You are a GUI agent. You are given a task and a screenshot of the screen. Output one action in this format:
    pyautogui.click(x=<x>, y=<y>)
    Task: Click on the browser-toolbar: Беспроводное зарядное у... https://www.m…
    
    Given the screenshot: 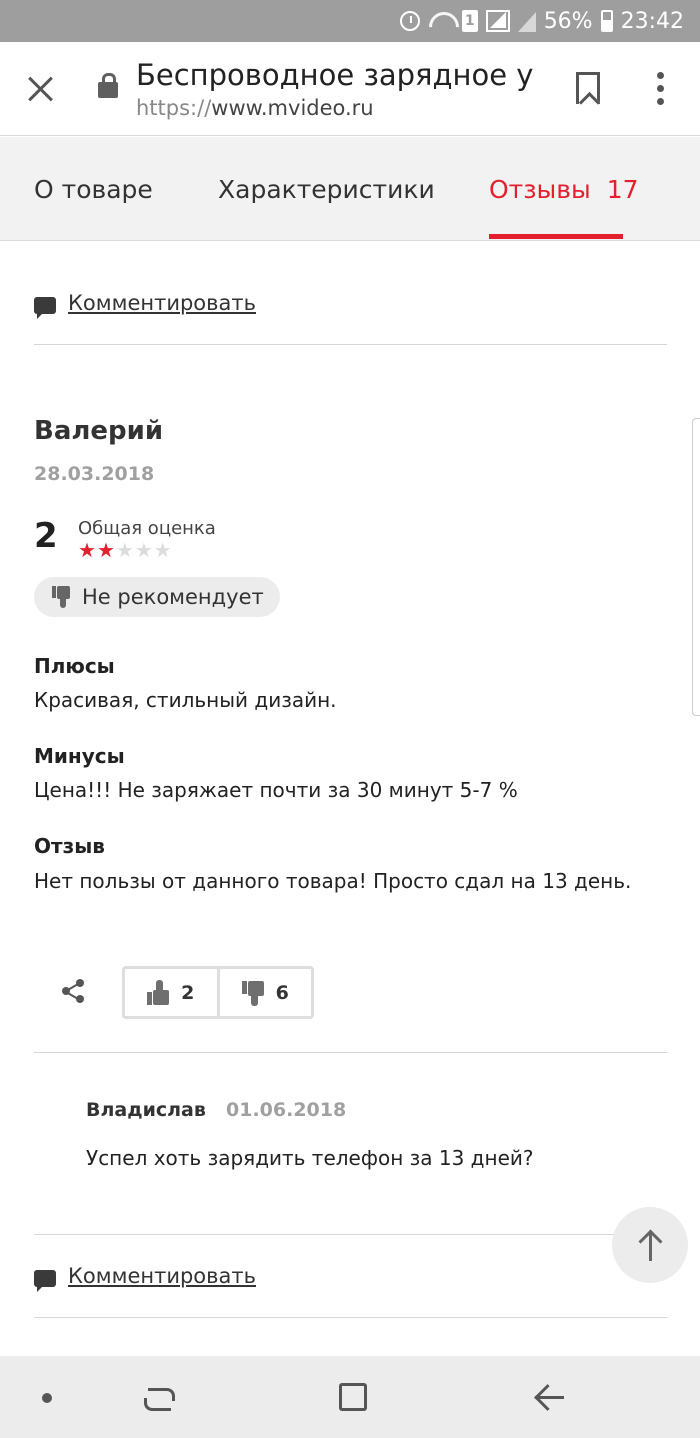 What is the action you would take?
    pyautogui.click(x=350, y=89)
    